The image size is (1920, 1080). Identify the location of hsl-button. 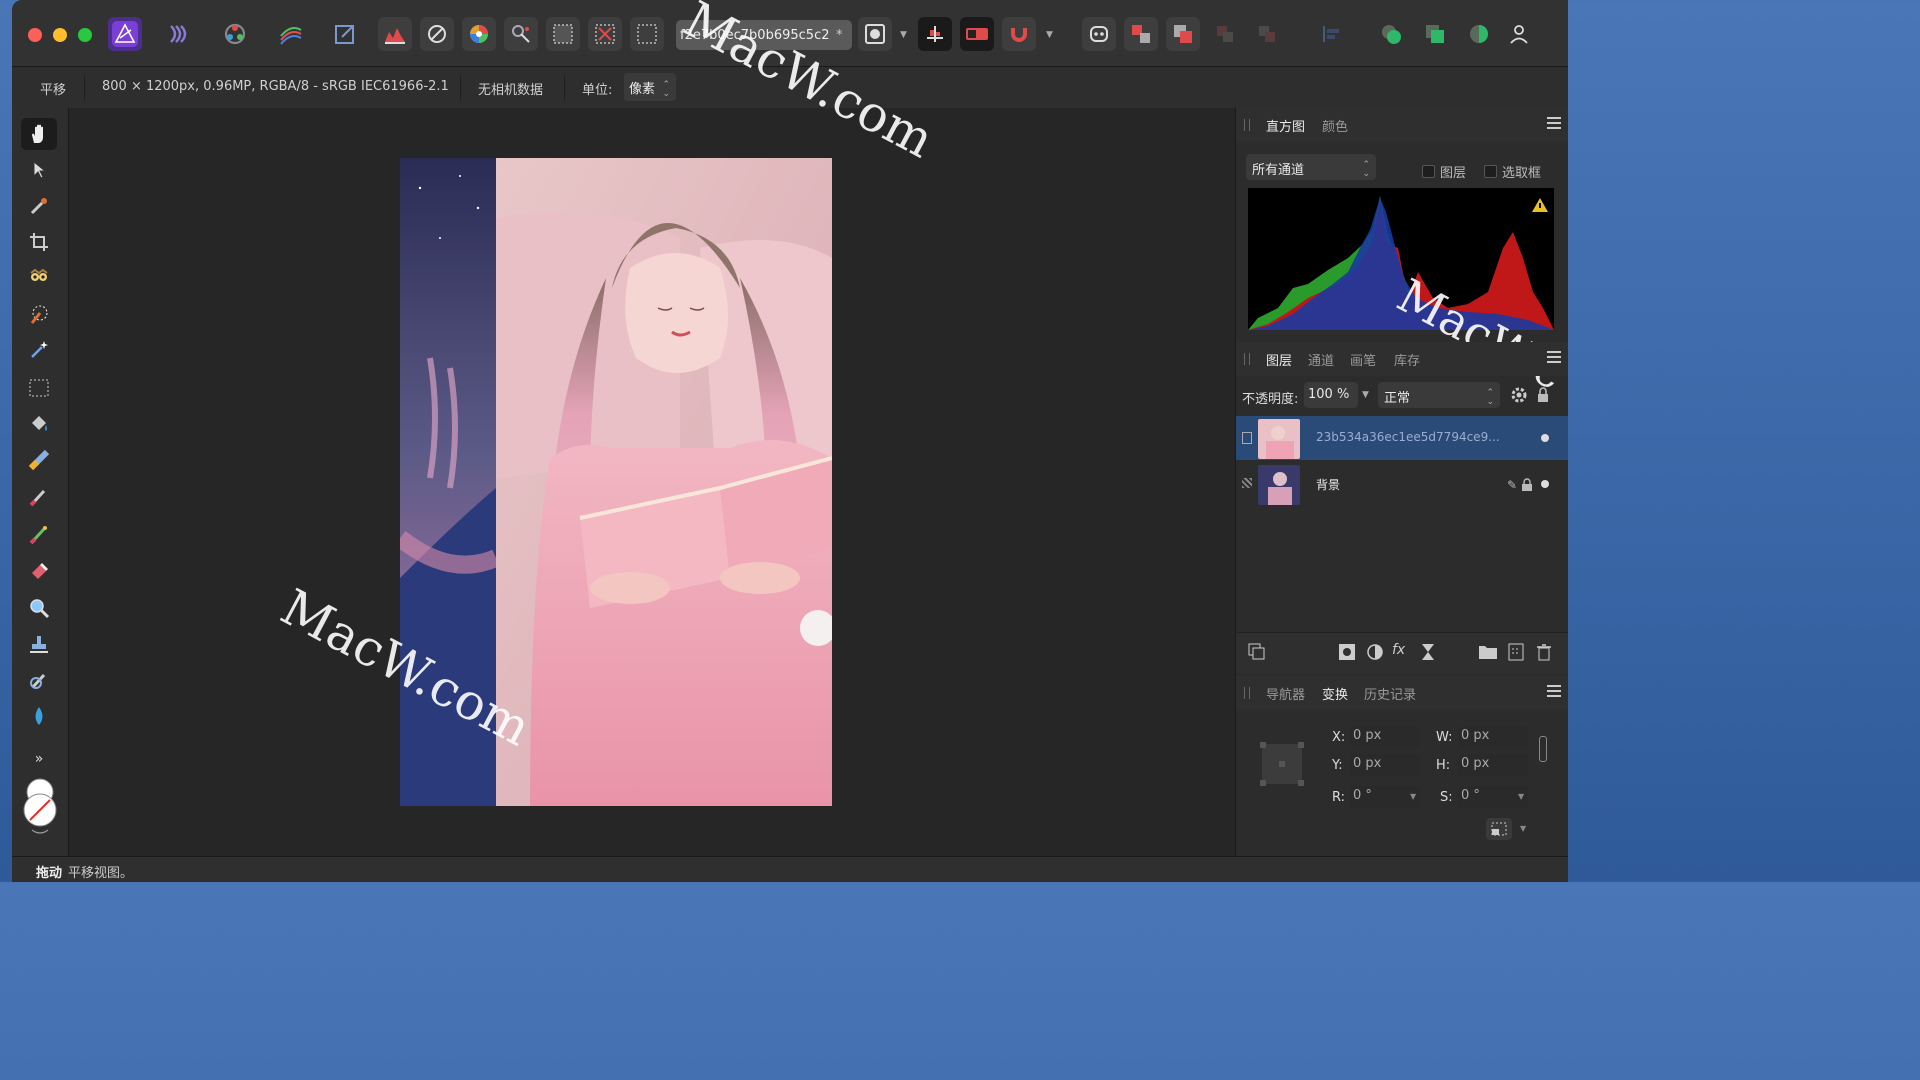
(479, 34).